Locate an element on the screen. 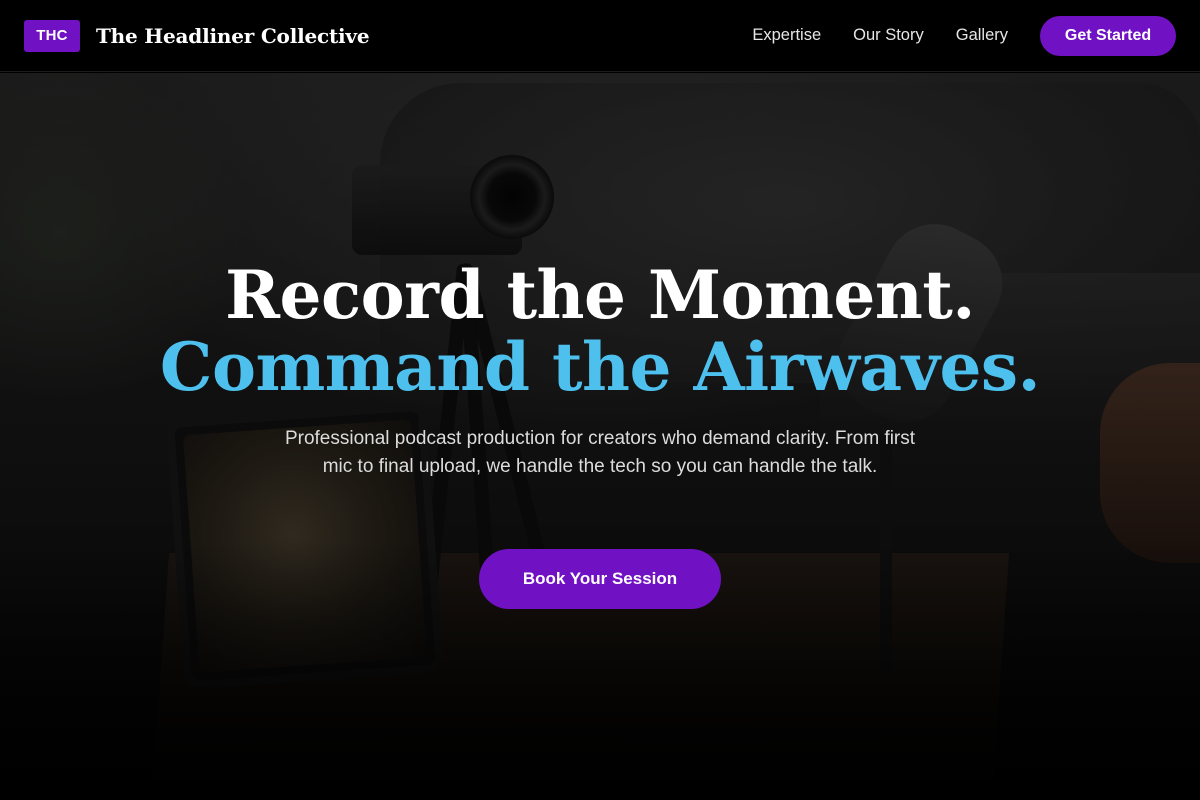 Image resolution: width=1200 pixels, height=800 pixels. nav-link-our-story: Our Story is located at coordinates (888, 35).